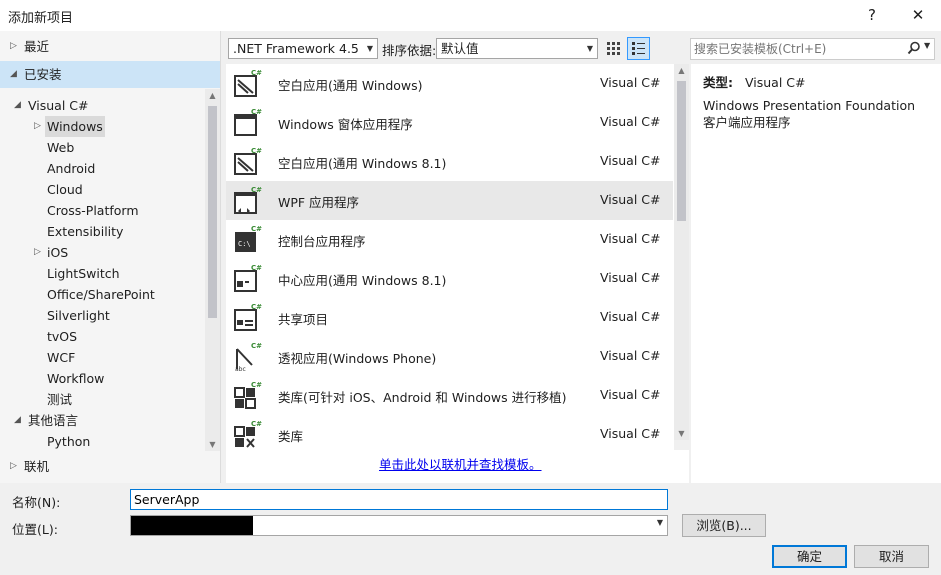 The image size is (941, 575). I want to click on template-row: C# 共享项目 Visual C#, so click(449, 317).